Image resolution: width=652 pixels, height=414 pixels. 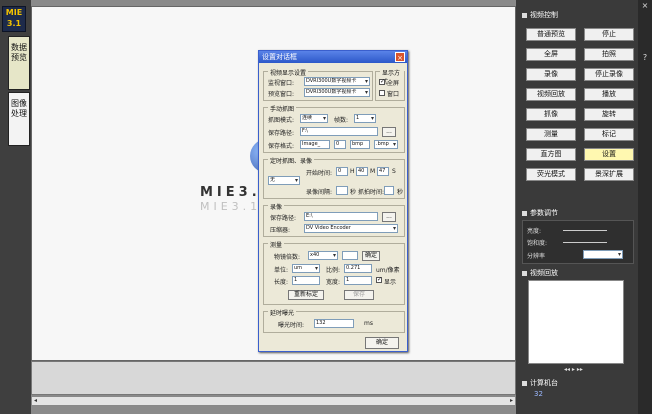 What do you see at coordinates (609, 34) in the screenshot?
I see `control-button-0-1: 停止` at bounding box center [609, 34].